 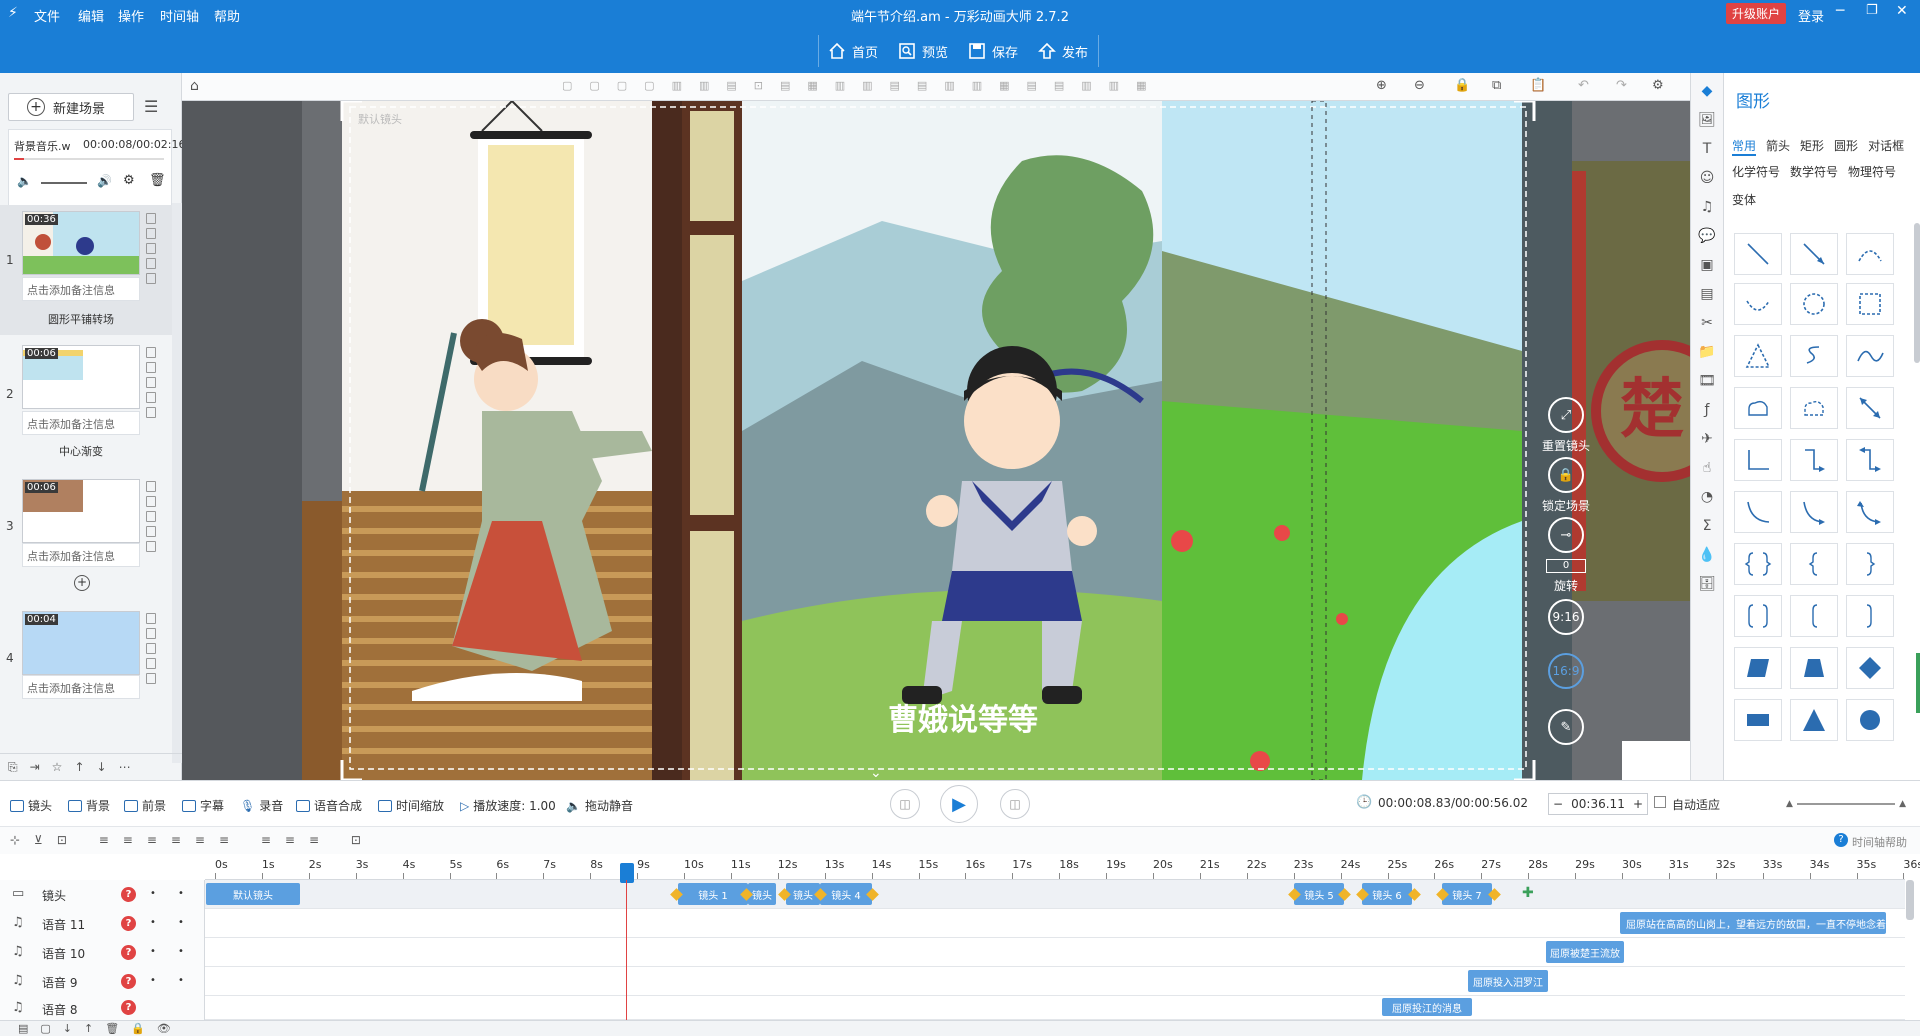 I want to click on shape-wave, so click(x=1870, y=356).